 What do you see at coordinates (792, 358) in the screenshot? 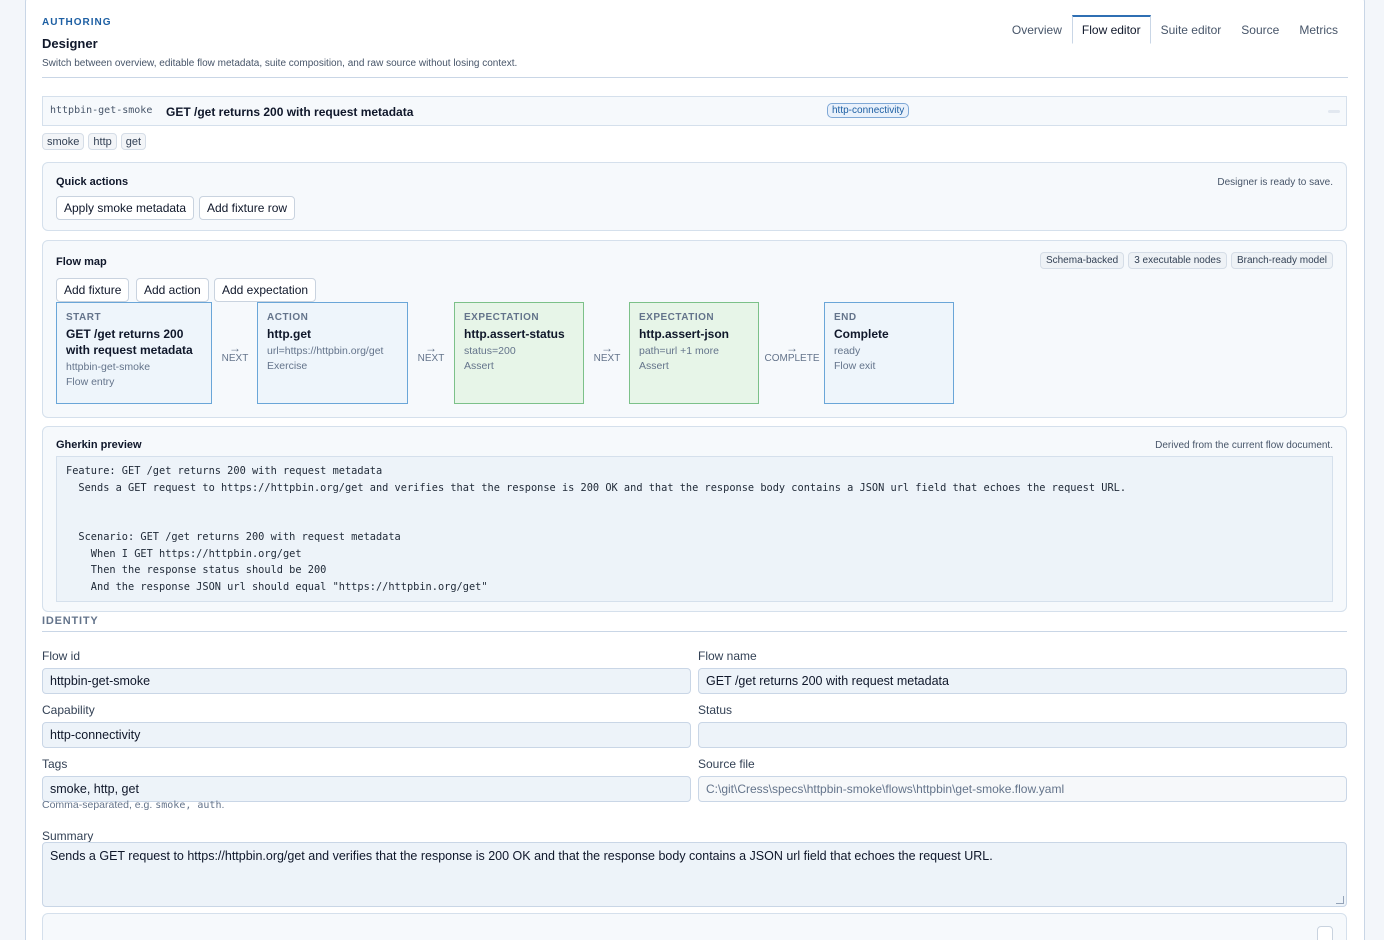
I see `connector-label: COMPLETE` at bounding box center [792, 358].